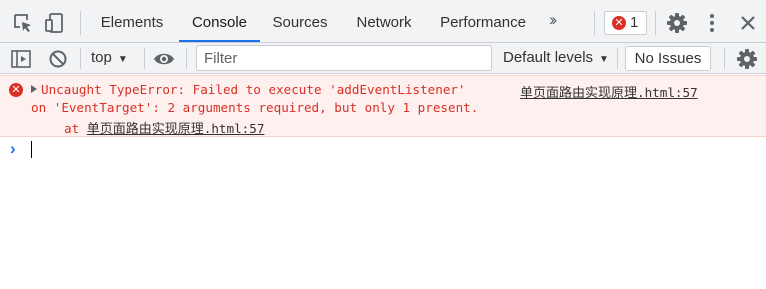 The image size is (766, 289). I want to click on tab-performance: Performance, so click(483, 21).